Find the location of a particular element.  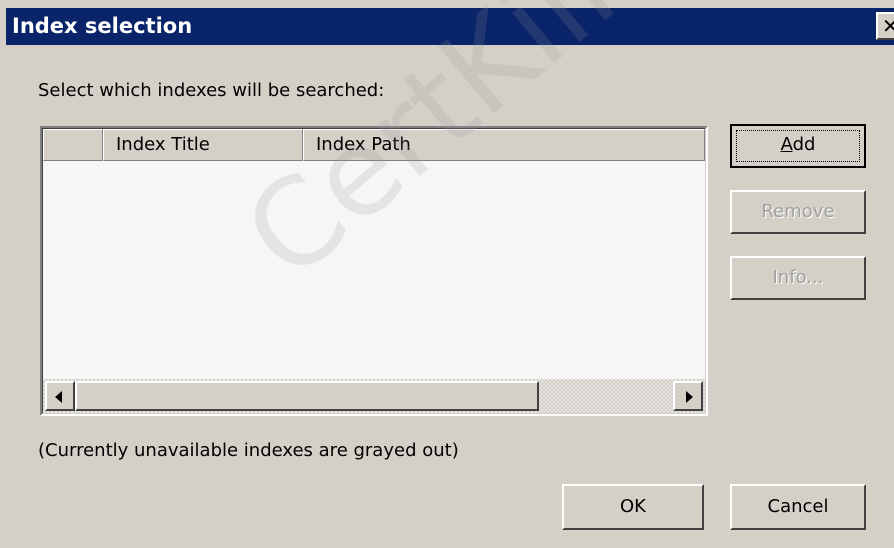

column-header-check is located at coordinates (73, 145).